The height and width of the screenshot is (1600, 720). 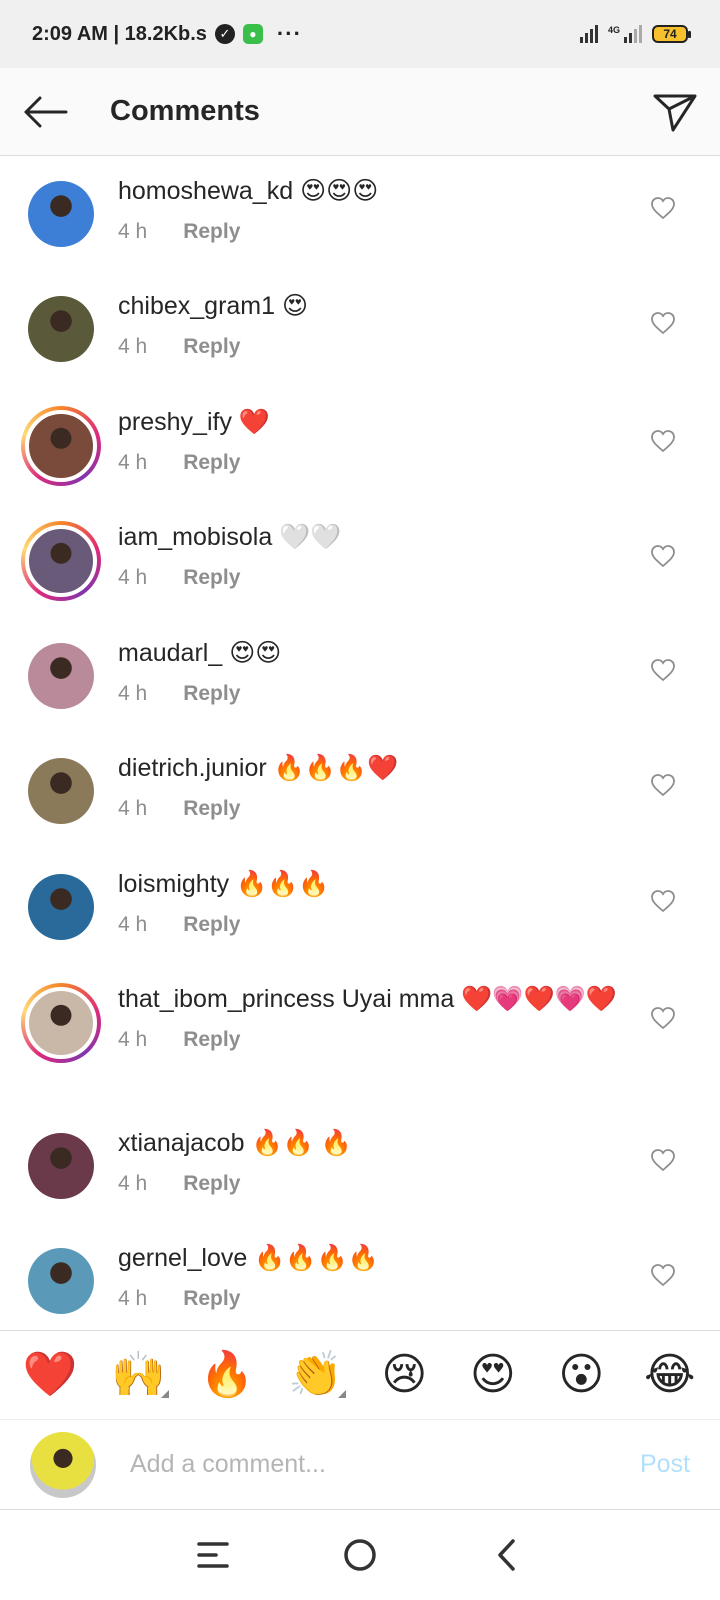 What do you see at coordinates (301, 1143) in the screenshot?
I see `comment-message: 🔥🔥 🔥` at bounding box center [301, 1143].